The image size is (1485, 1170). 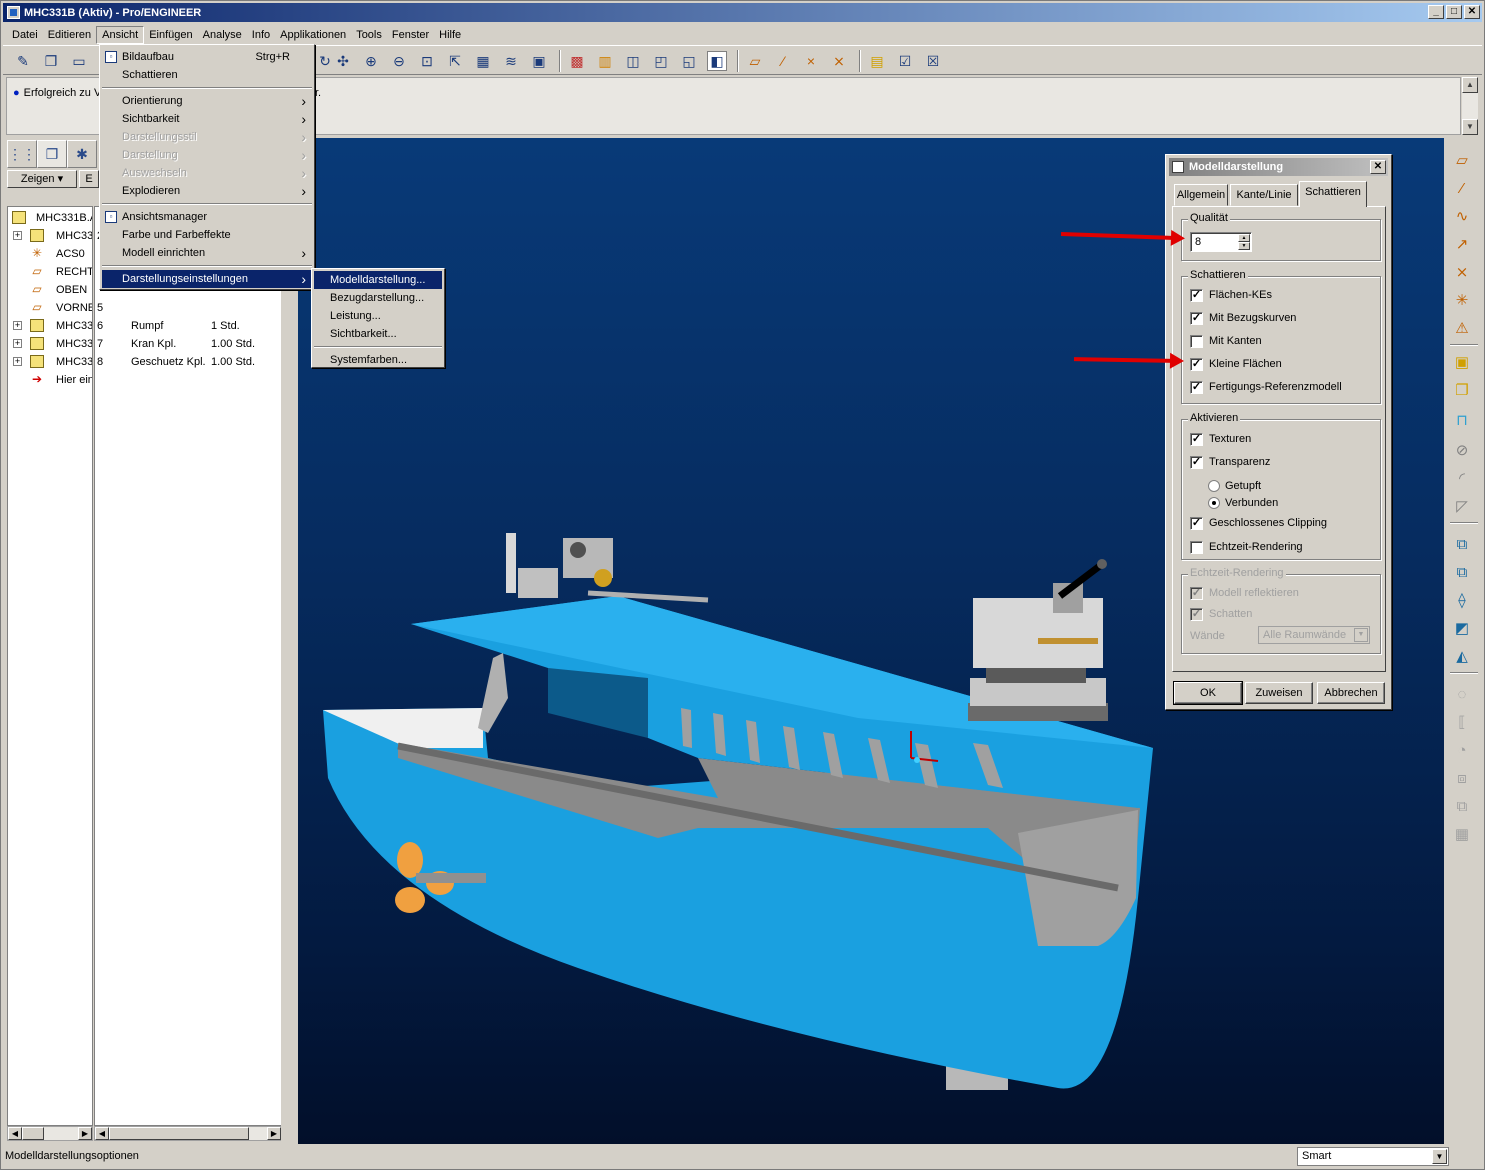 I want to click on intersect-icon: ⧉, so click(x=1462, y=806).